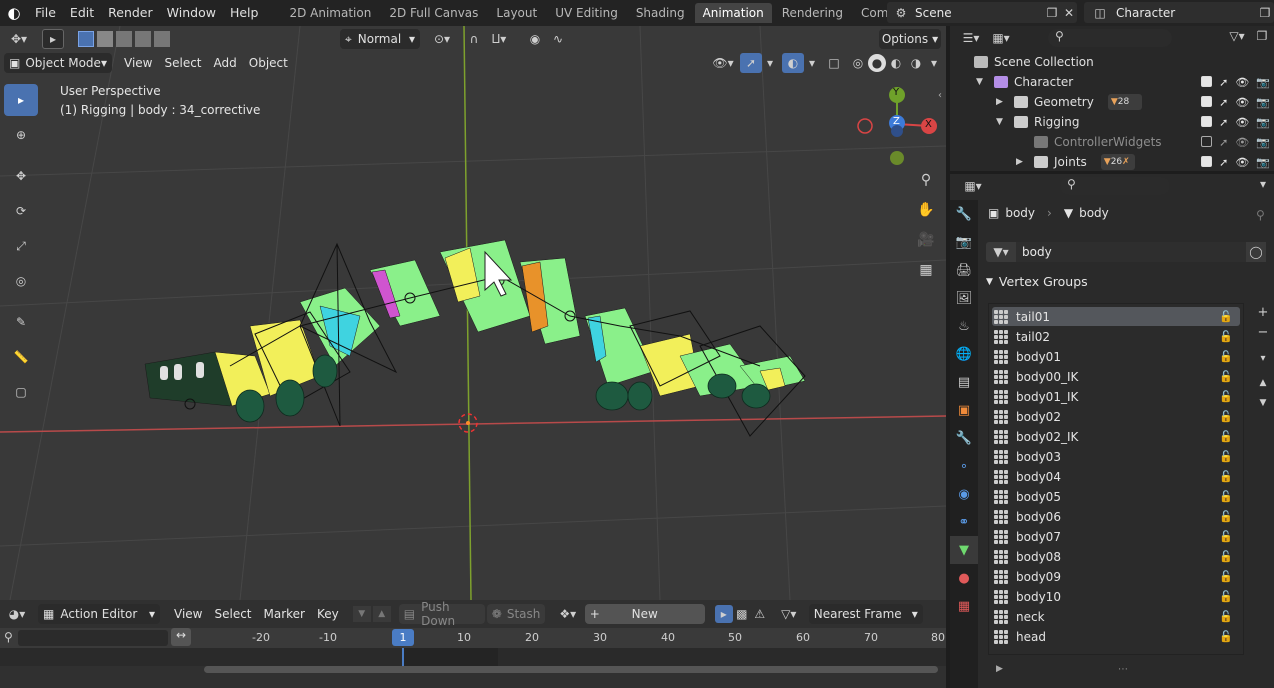 Image resolution: width=1274 pixels, height=688 pixels. Describe the element at coordinates (1116, 576) in the screenshot. I see `list-item: body09 🔓` at that location.